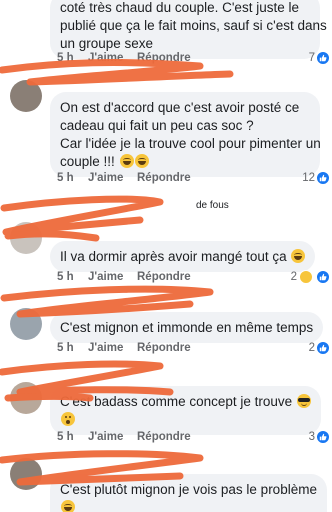  I want to click on comment-text-line: C'est mignon et immonde en même temps, so click(187, 327).